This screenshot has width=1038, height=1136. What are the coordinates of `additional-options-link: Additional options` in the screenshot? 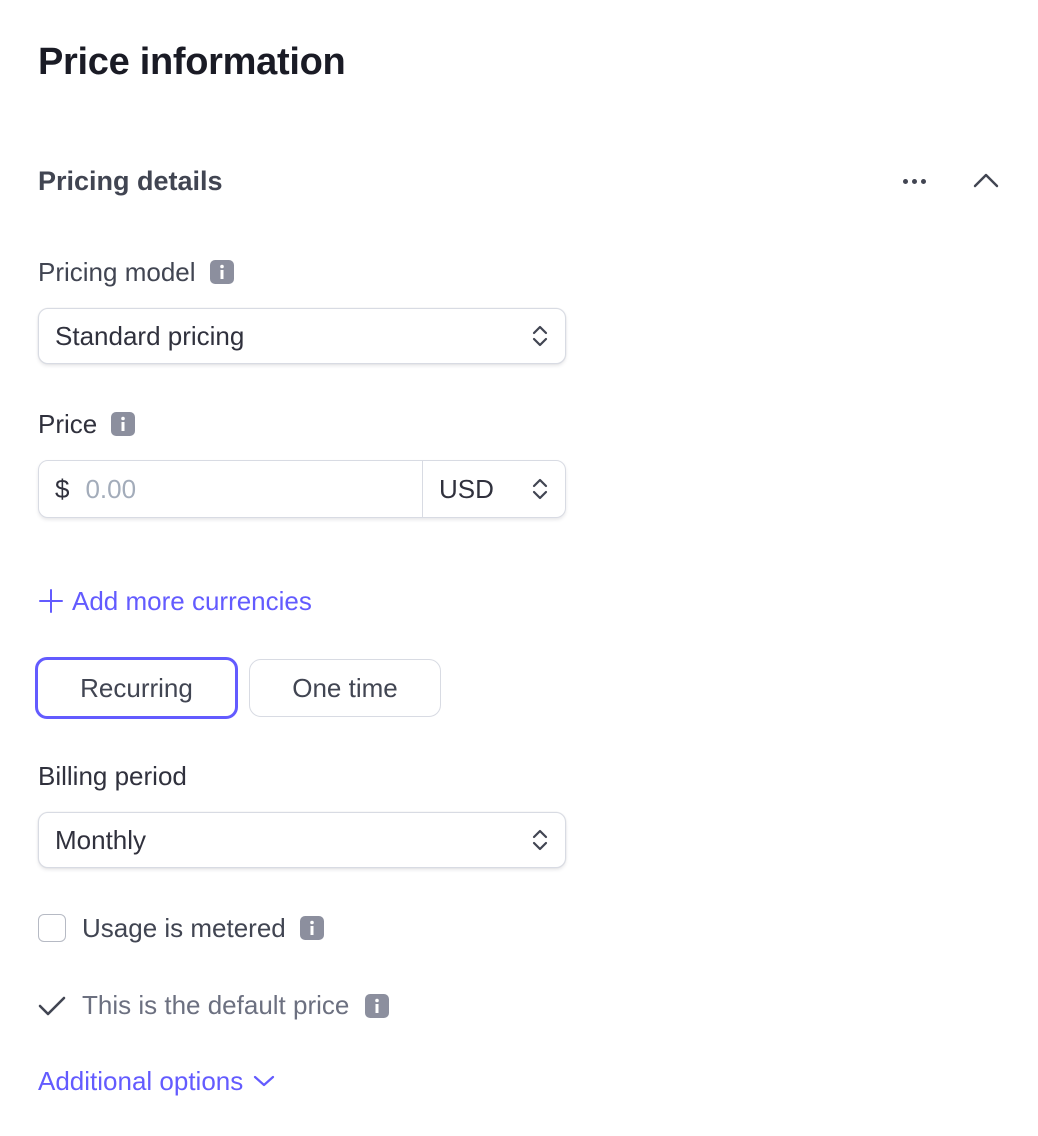 It's located at (156, 1081).